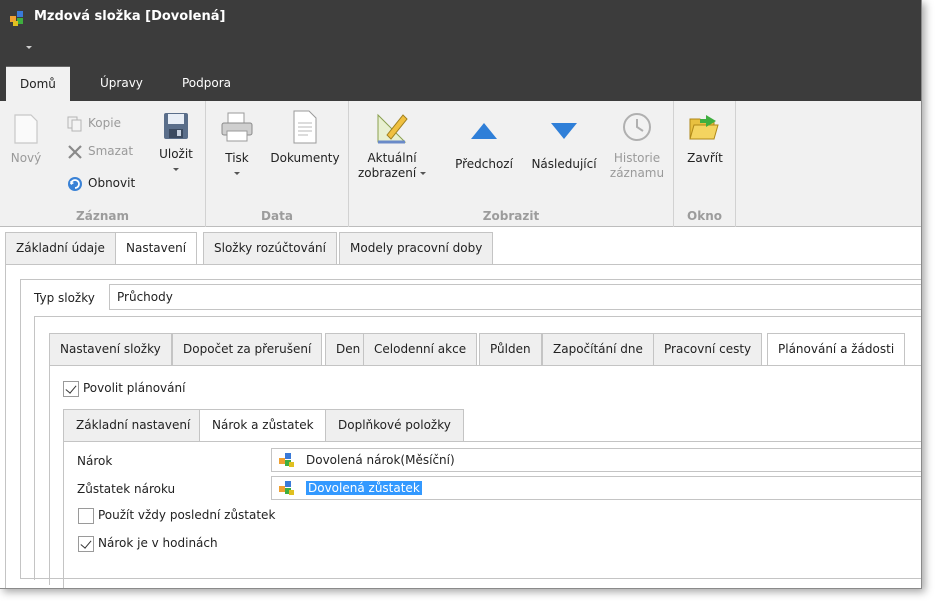 The image size is (941, 601). What do you see at coordinates (247, 349) in the screenshot?
I see `tab-dopocet-za-preruseni: Dopočet za přerušení` at bounding box center [247, 349].